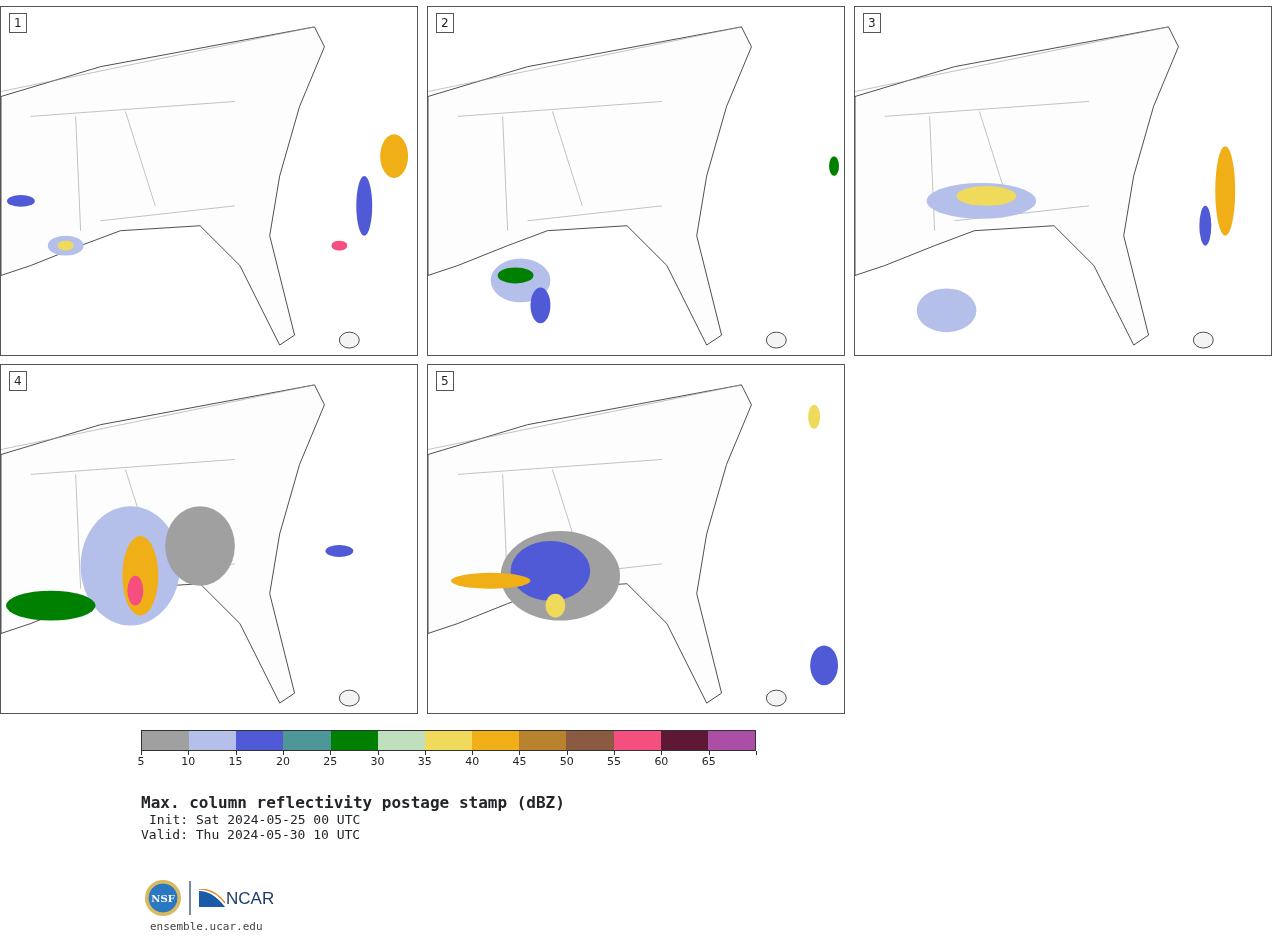  What do you see at coordinates (18, 381) in the screenshot?
I see `panel-number: 4` at bounding box center [18, 381].